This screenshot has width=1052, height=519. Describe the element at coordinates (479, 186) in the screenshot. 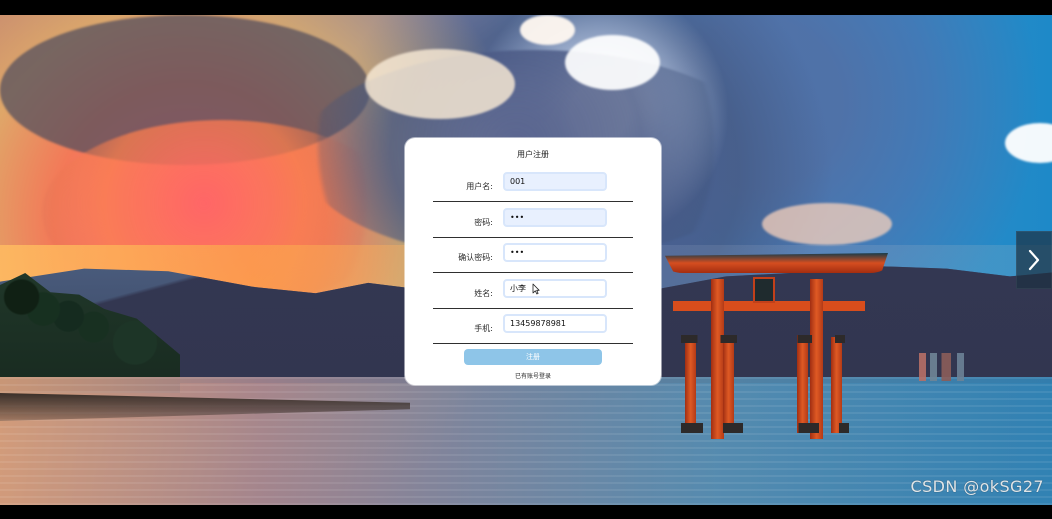

I see `username-label: 用户名:` at that location.